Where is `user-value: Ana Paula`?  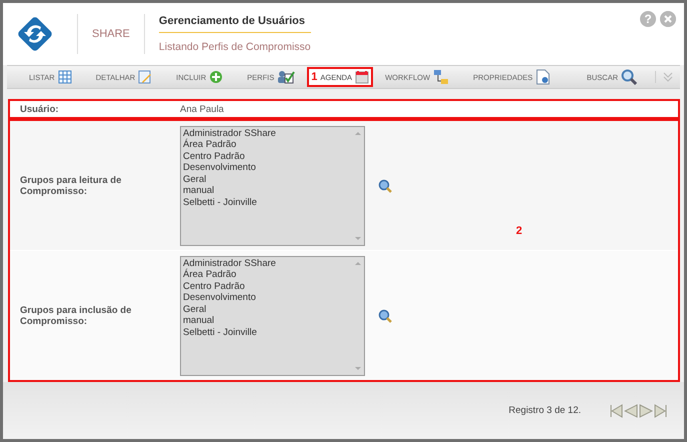
user-value: Ana Paula is located at coordinates (202, 109).